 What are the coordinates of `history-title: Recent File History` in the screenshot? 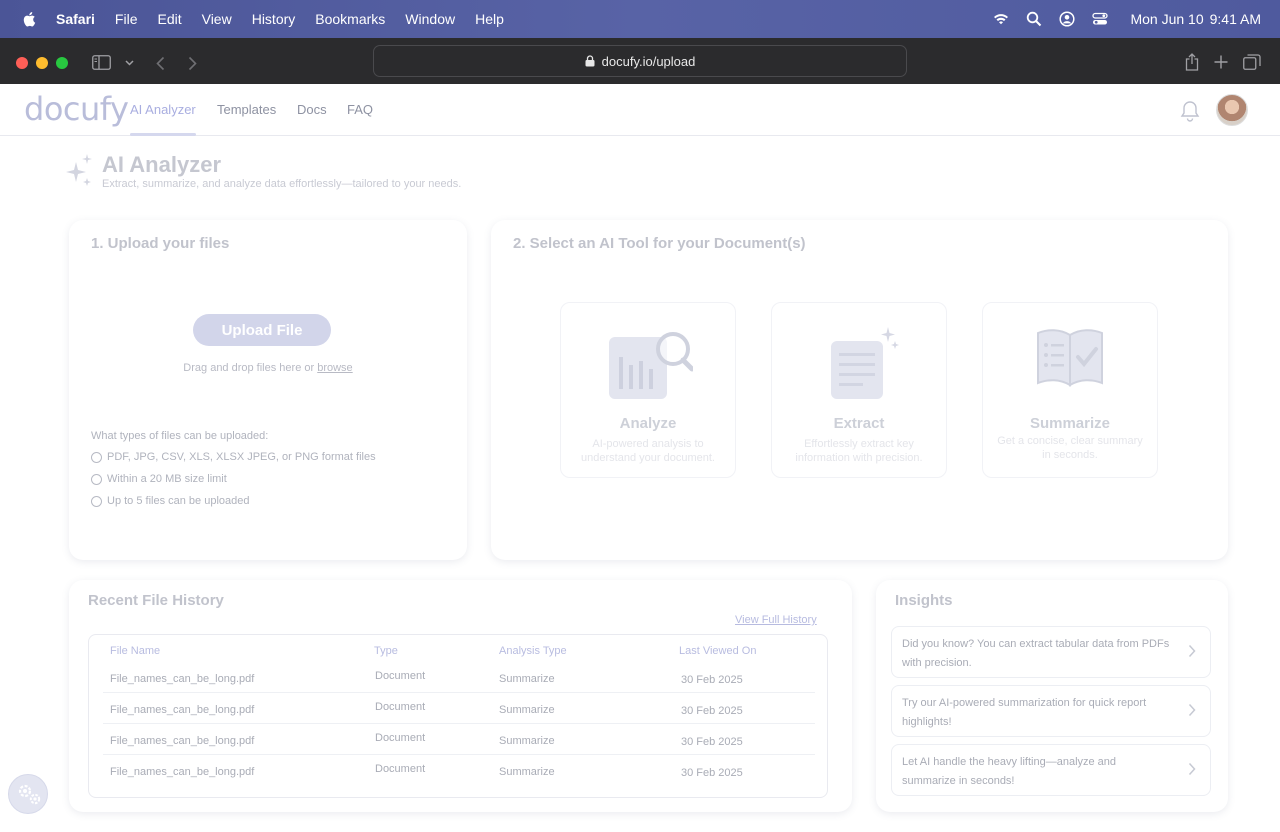 It's located at (156, 600).